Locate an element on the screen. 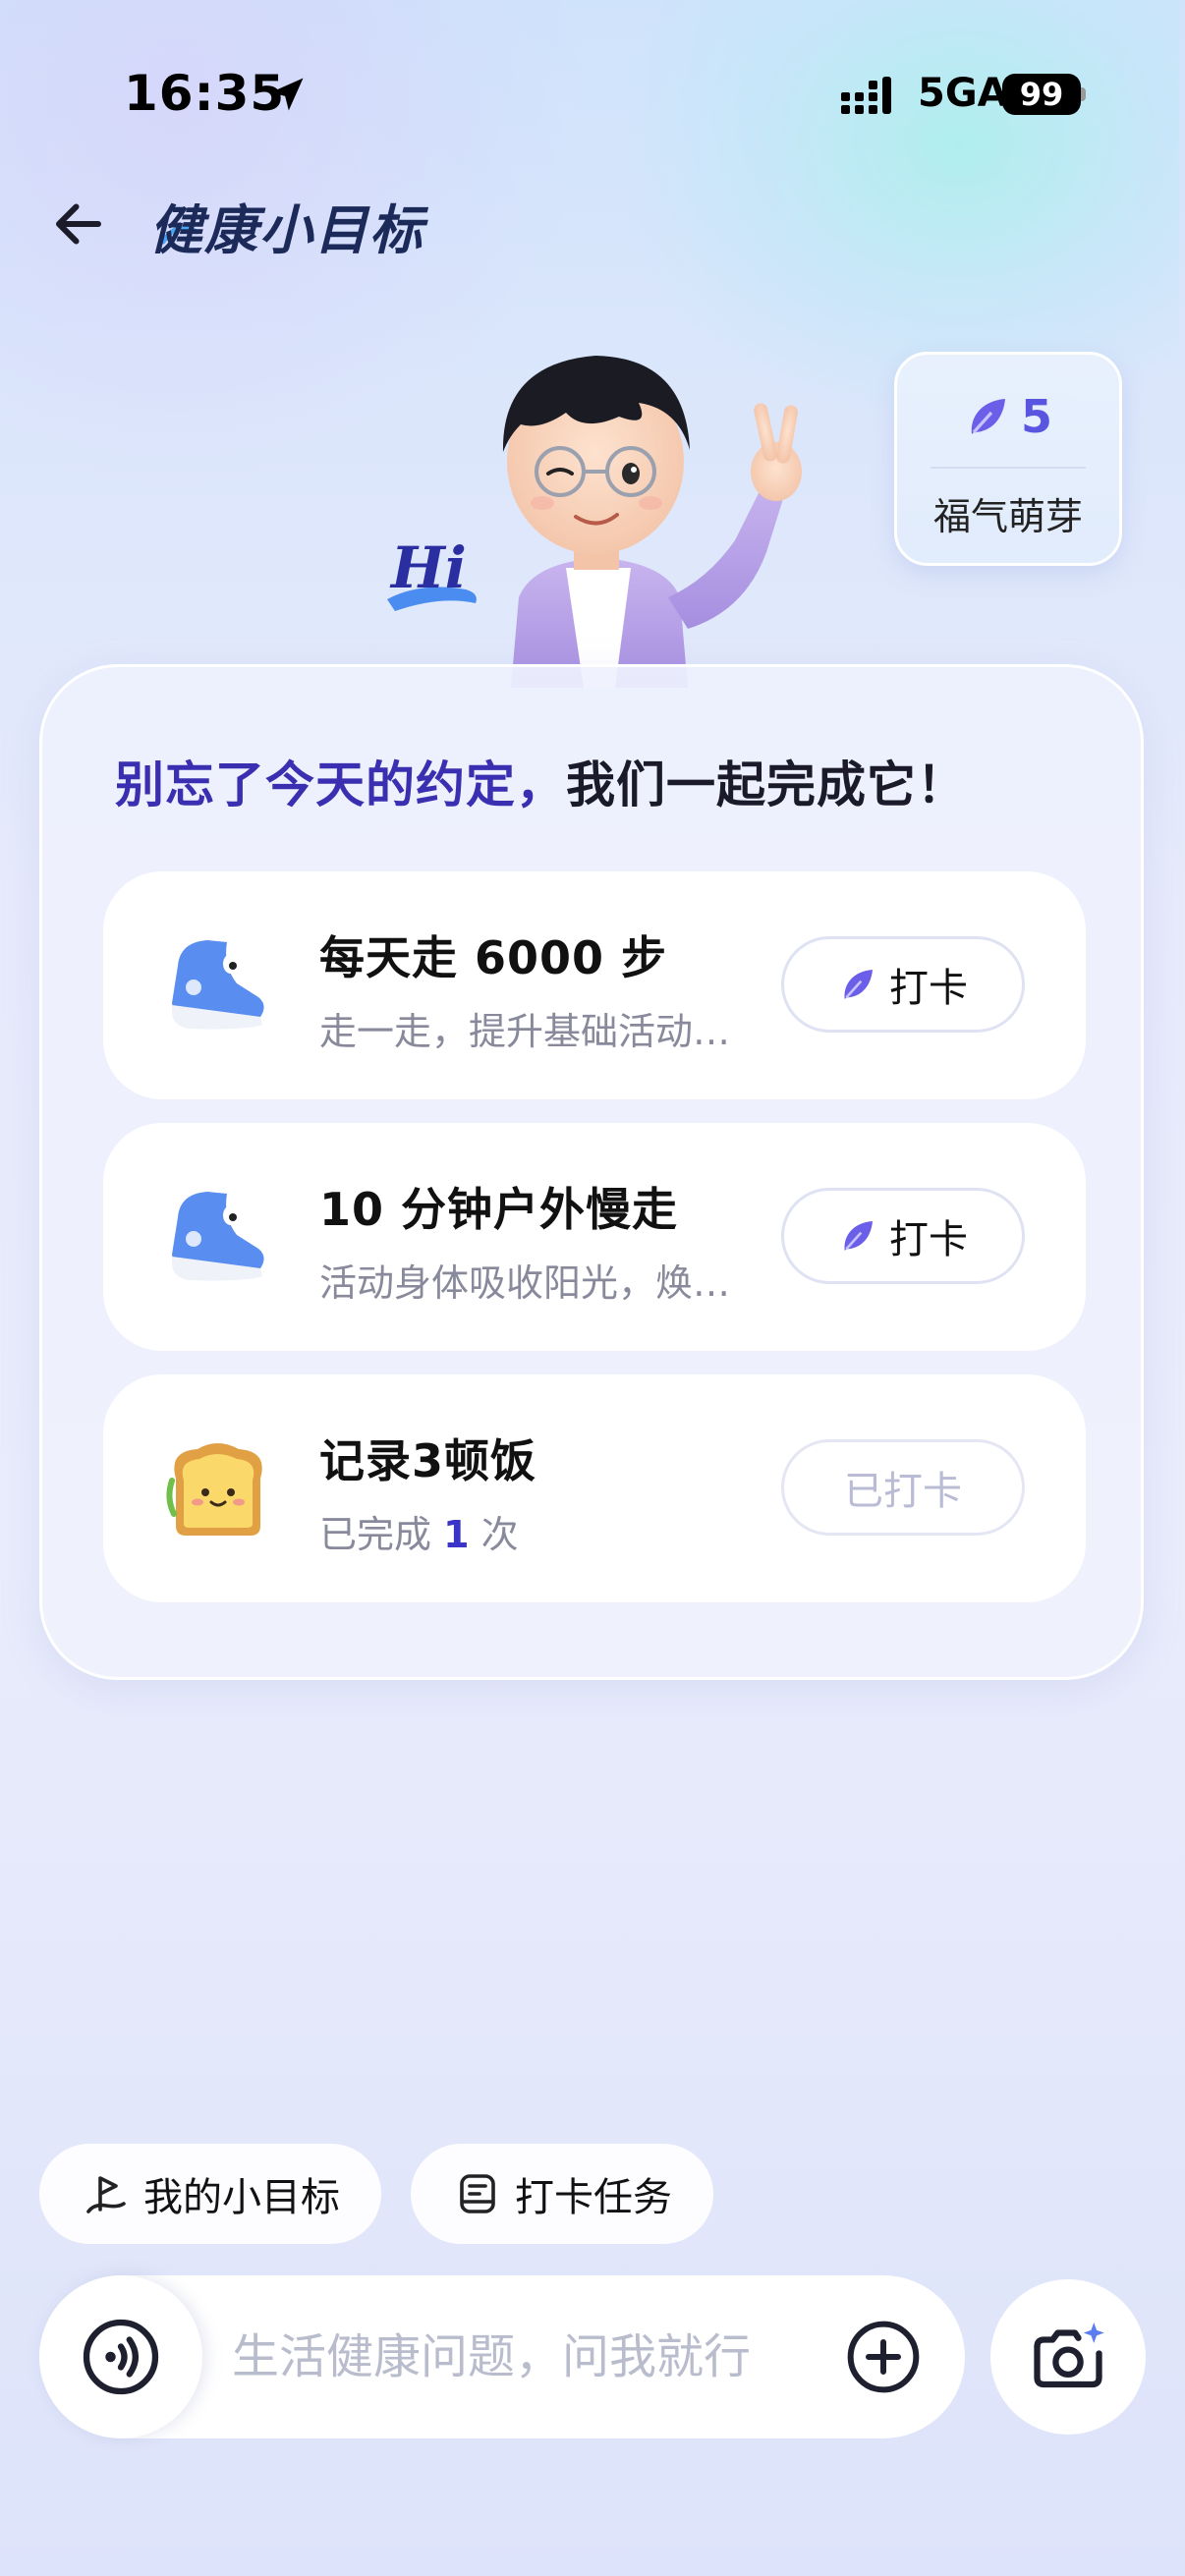 The width and height of the screenshot is (1185, 2576). back-button is located at coordinates (78, 224).